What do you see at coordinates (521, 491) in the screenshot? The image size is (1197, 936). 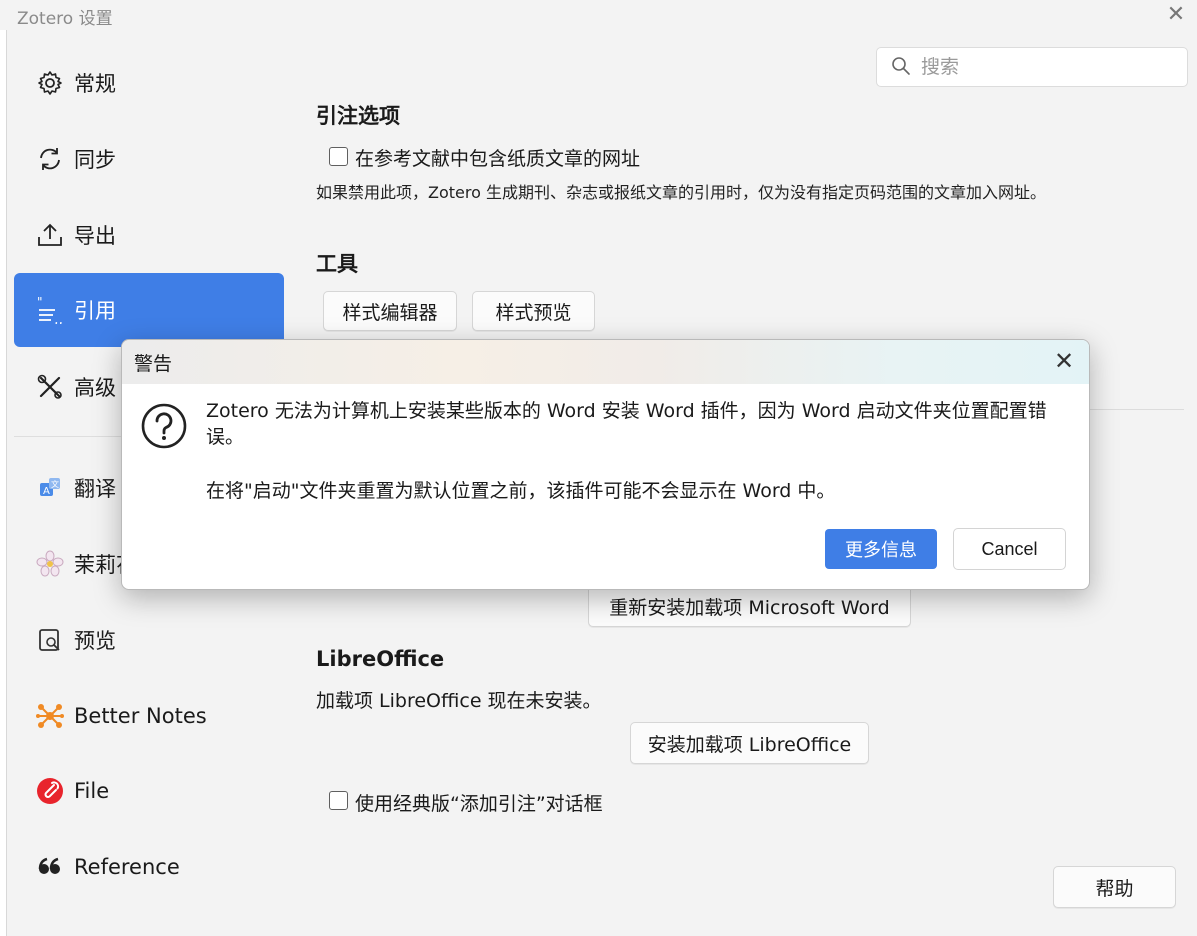 I see `dialog-message-secondary: 在将"启动"文件夹重置为默认位置之前，该插件可能不会显示在 Word 中。` at bounding box center [521, 491].